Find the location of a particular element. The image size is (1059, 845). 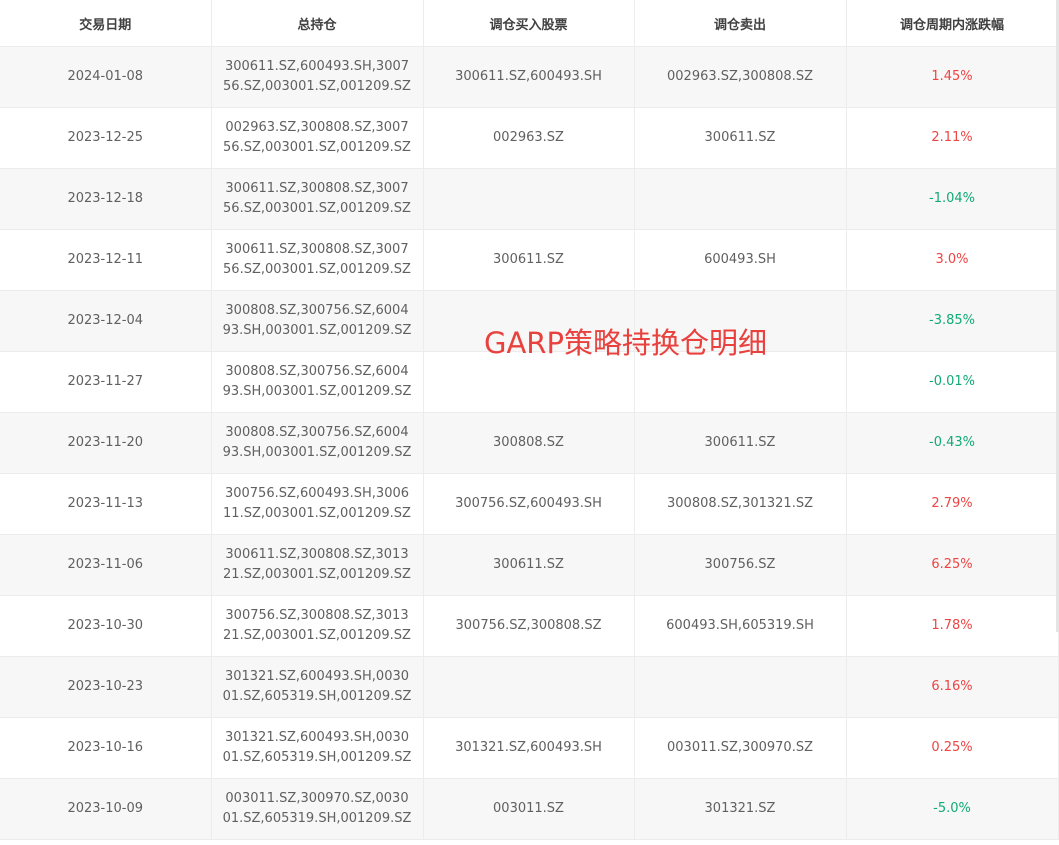

date-cell: 2023-12-04 is located at coordinates (106, 321).